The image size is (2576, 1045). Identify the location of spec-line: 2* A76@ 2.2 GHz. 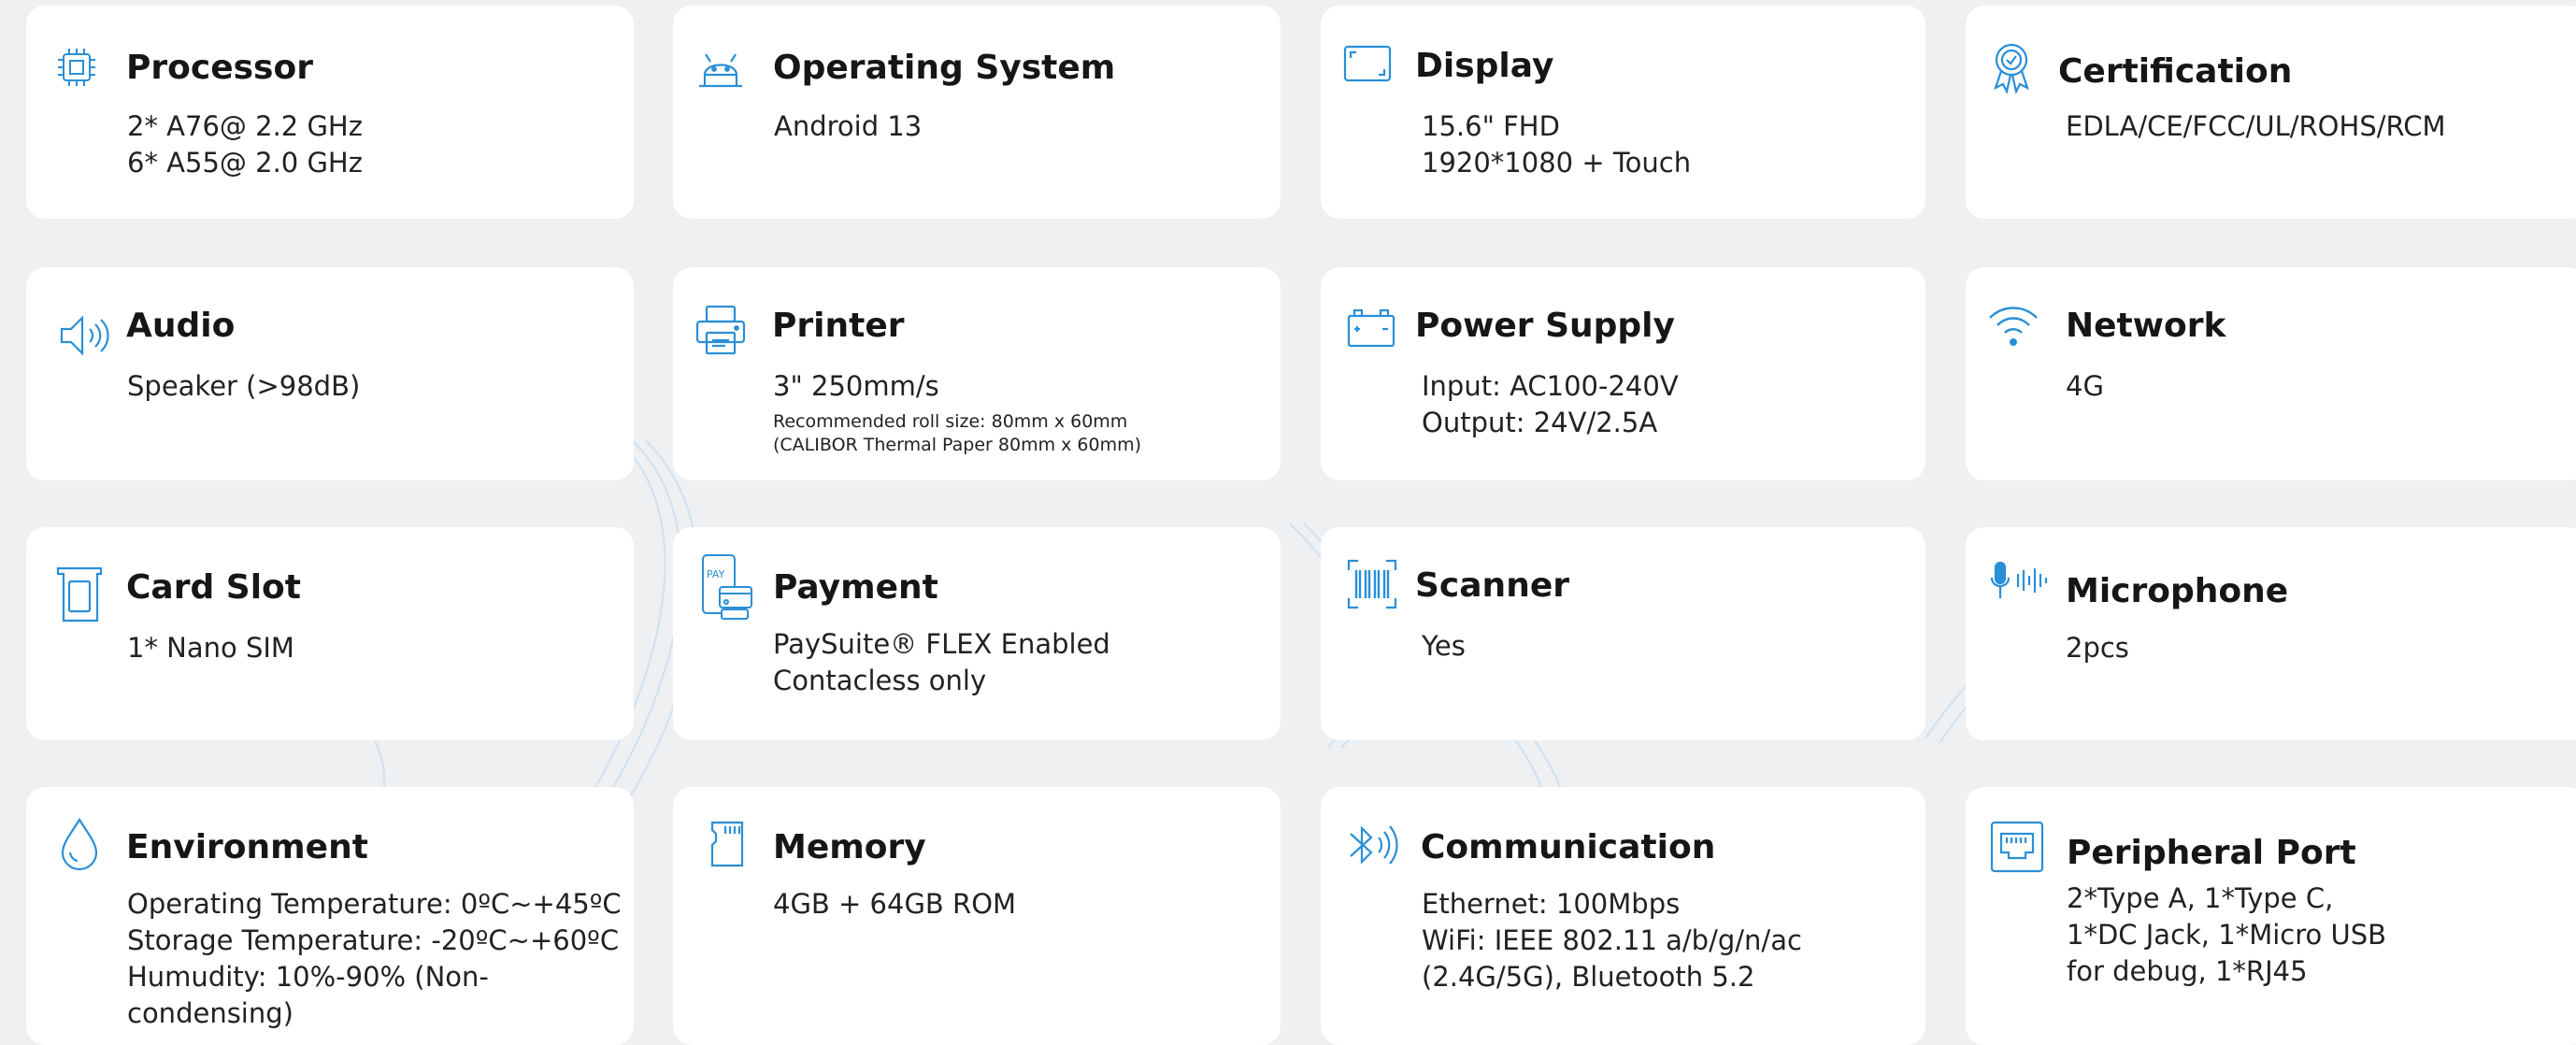
(245, 126).